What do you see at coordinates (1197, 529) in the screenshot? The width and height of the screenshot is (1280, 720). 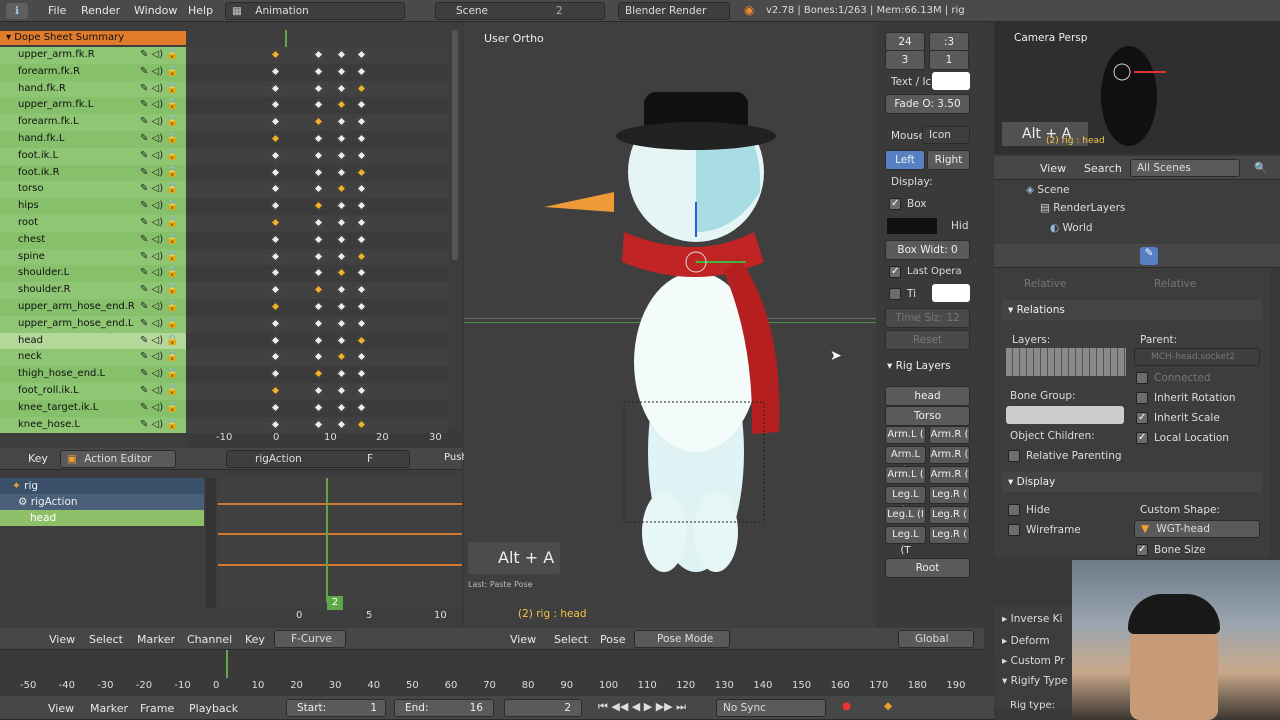 I see `custom-shape-field: ▼ WGT-head` at bounding box center [1197, 529].